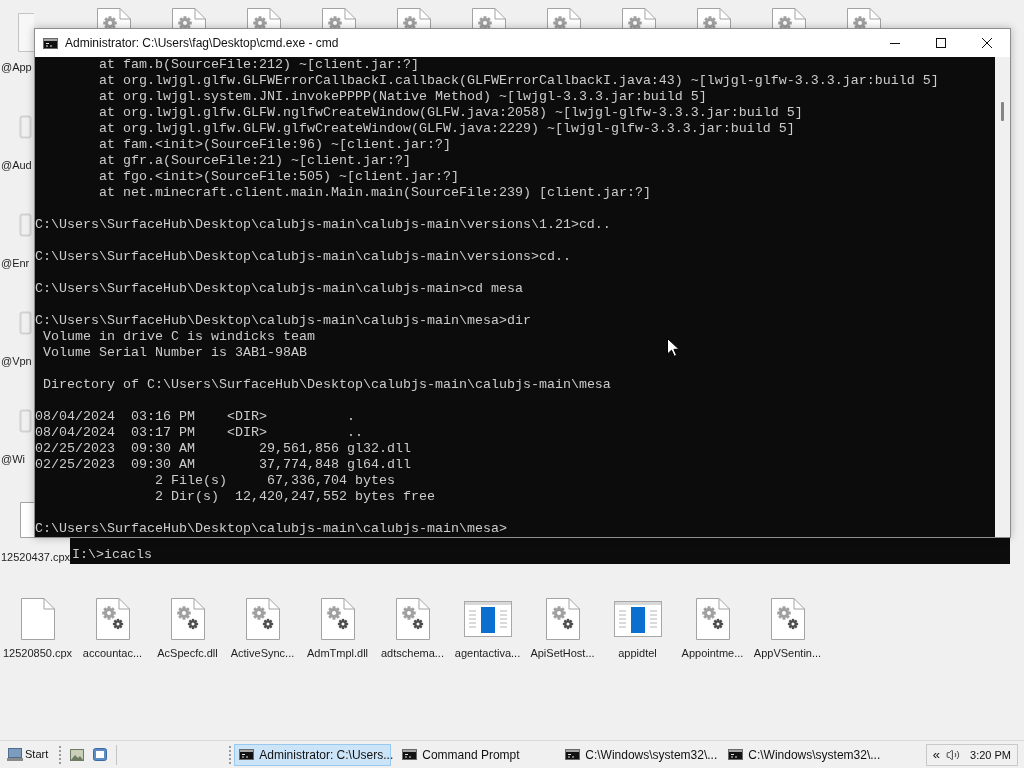 The height and width of the screenshot is (768, 1024). Describe the element at coordinates (223, 465) in the screenshot. I see `console-line: 02/25/2023 09:30 AM 37,774,848 gl64.dll` at that location.